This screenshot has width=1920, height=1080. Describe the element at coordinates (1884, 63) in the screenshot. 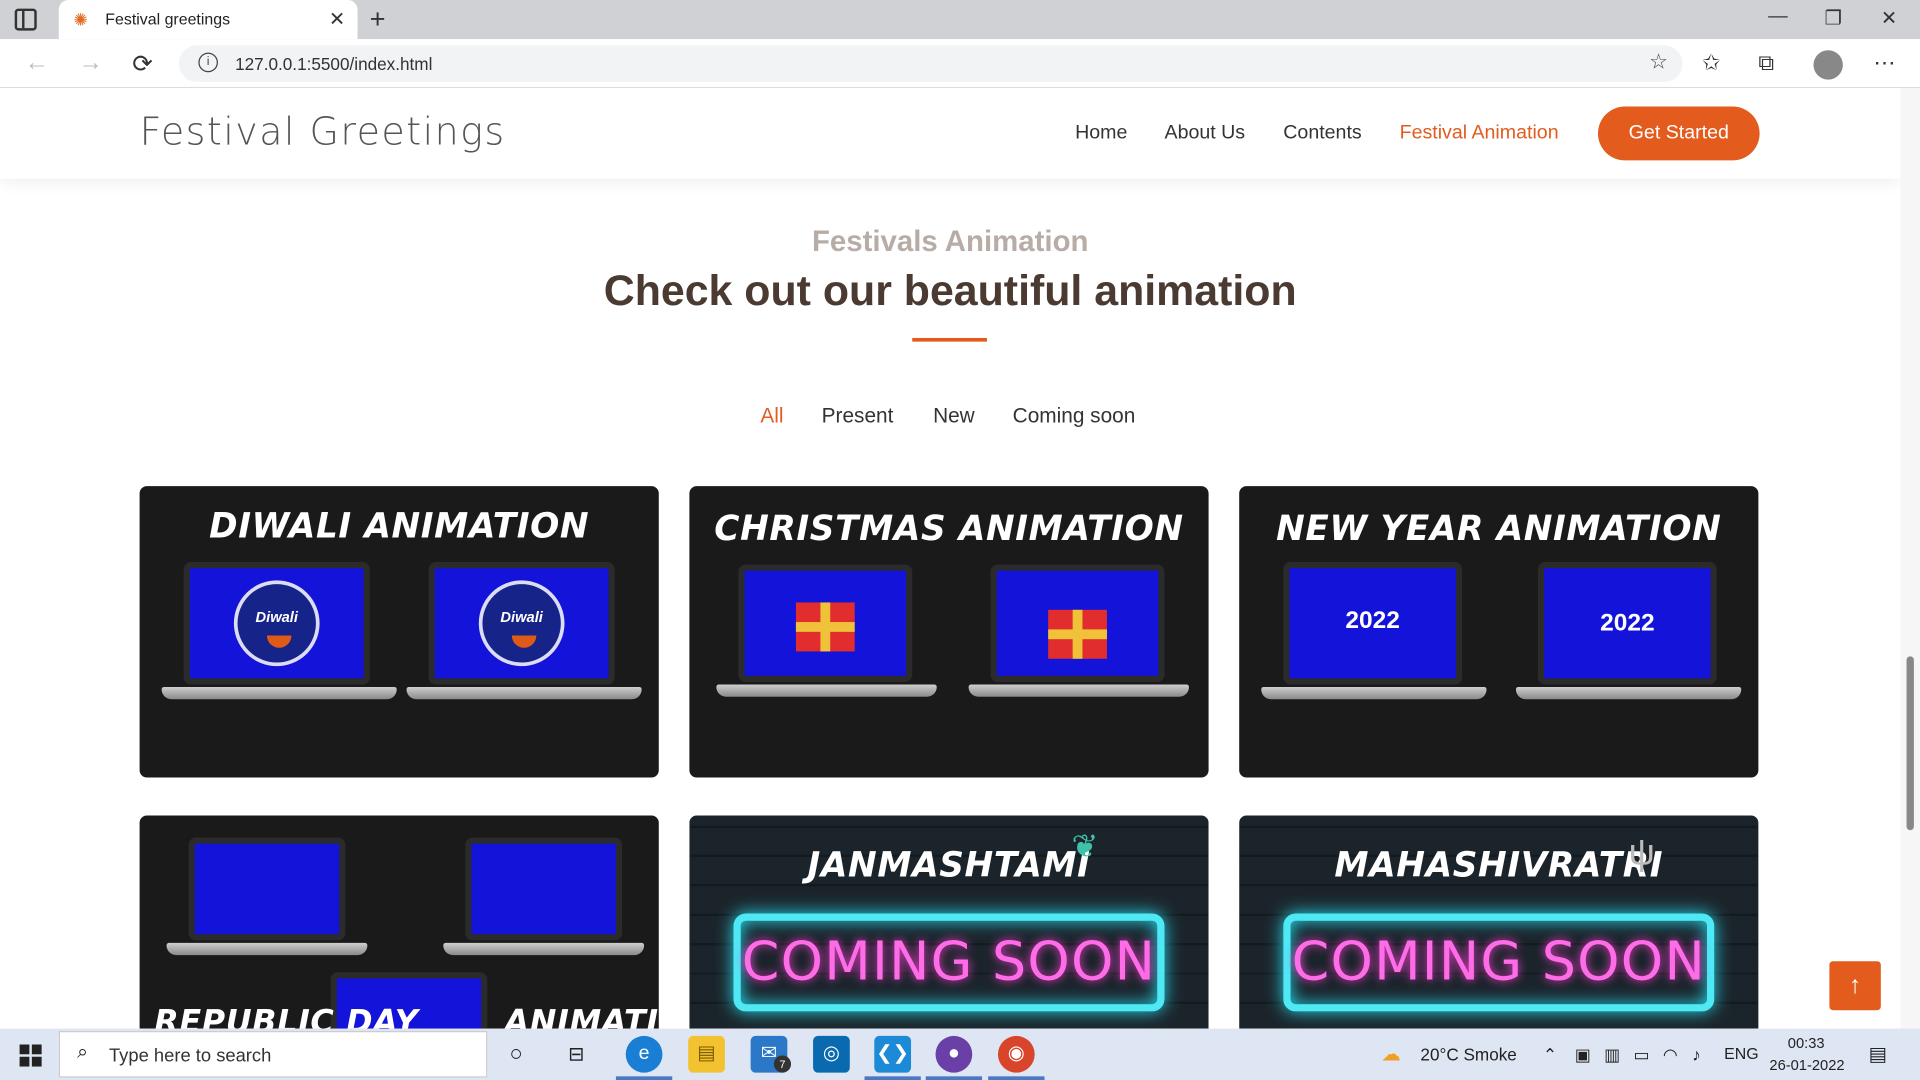

I see `more-icon: ⋯` at that location.